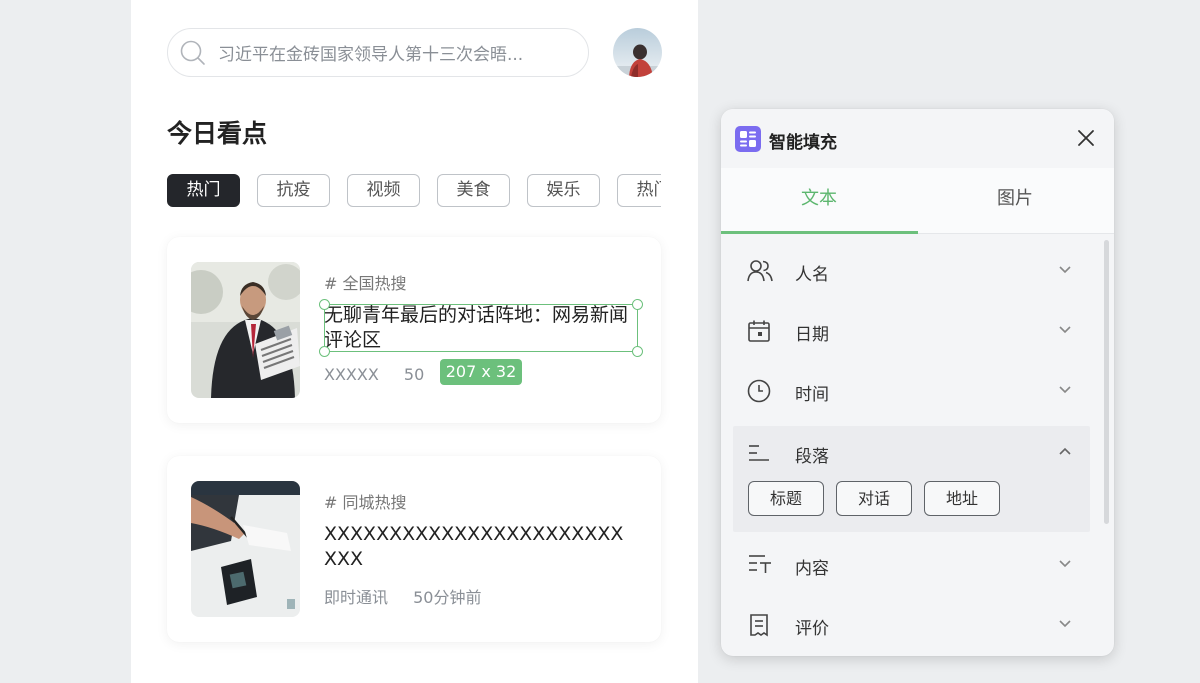 This screenshot has height=683, width=1200. What do you see at coordinates (351, 374) in the screenshot?
I see `card-source: XXXXX` at bounding box center [351, 374].